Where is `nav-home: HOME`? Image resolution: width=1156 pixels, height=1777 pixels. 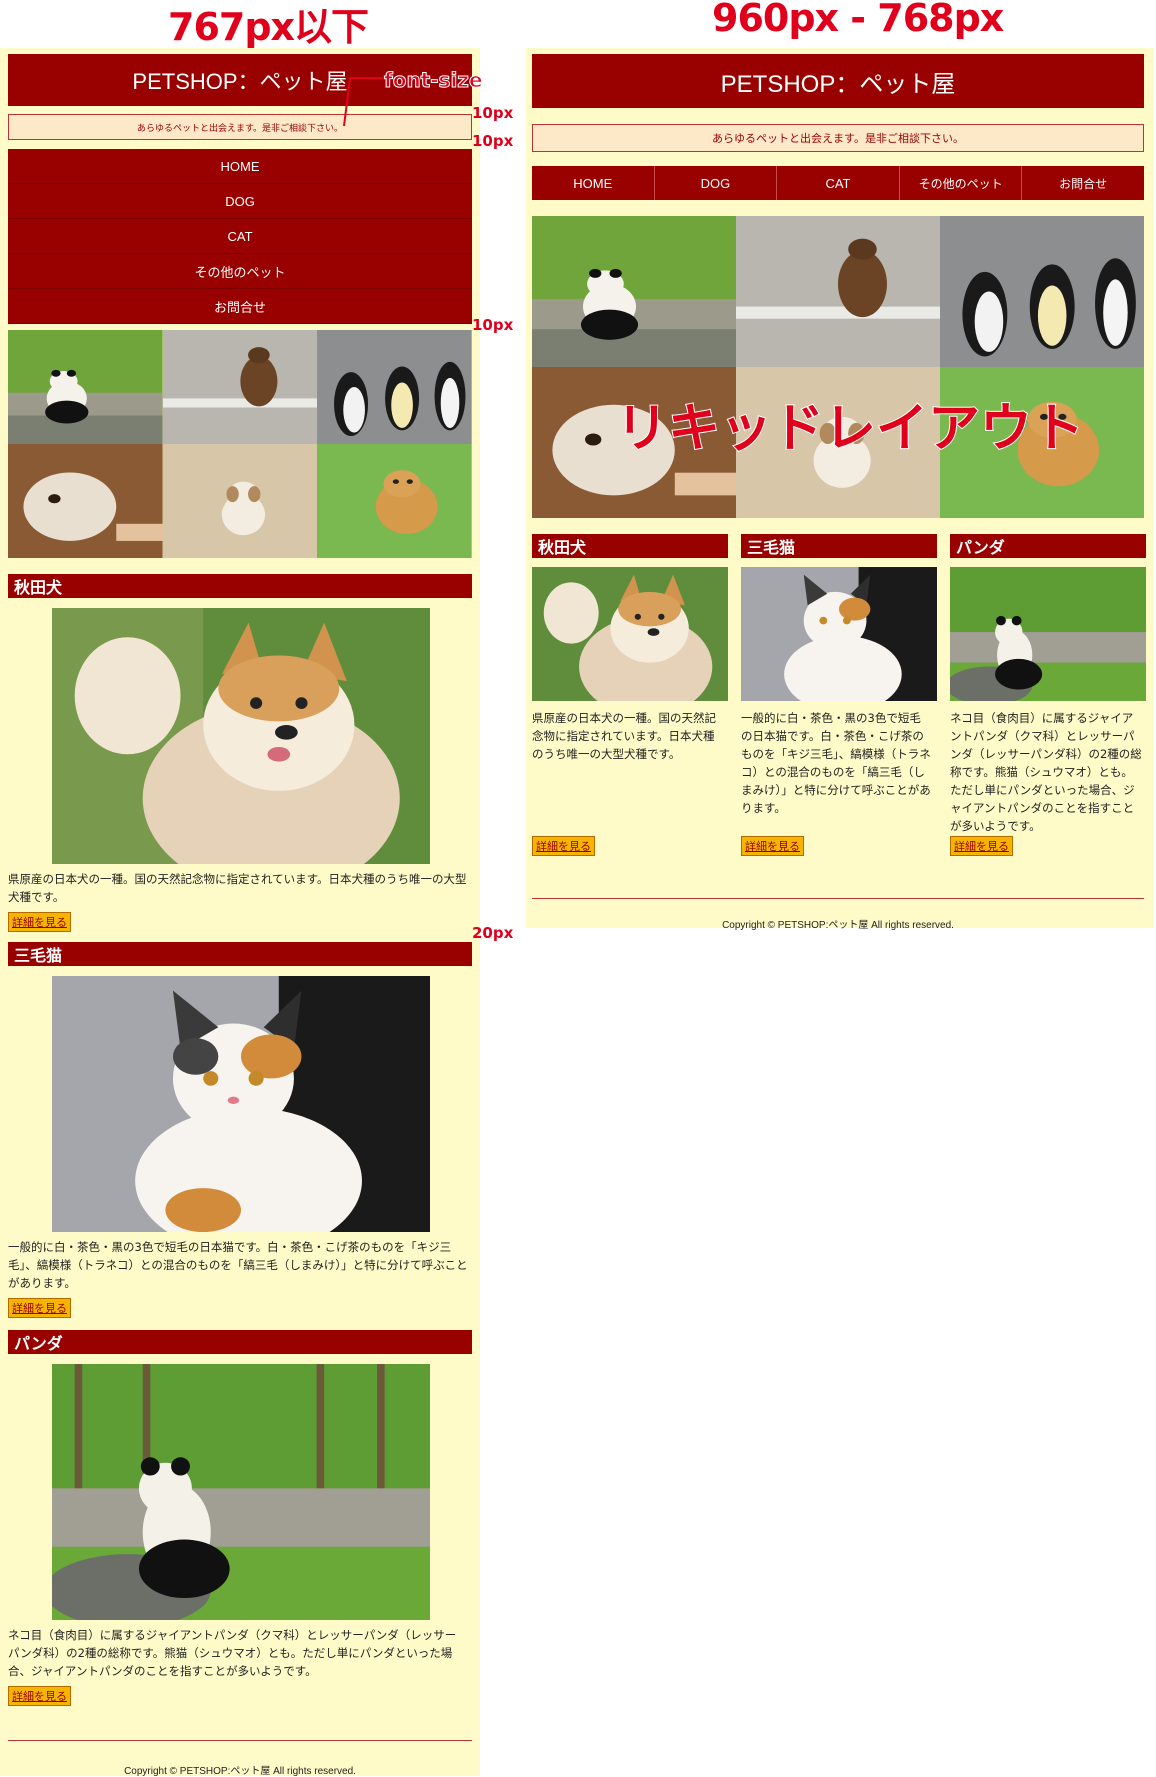
nav-home: HOME is located at coordinates (240, 166).